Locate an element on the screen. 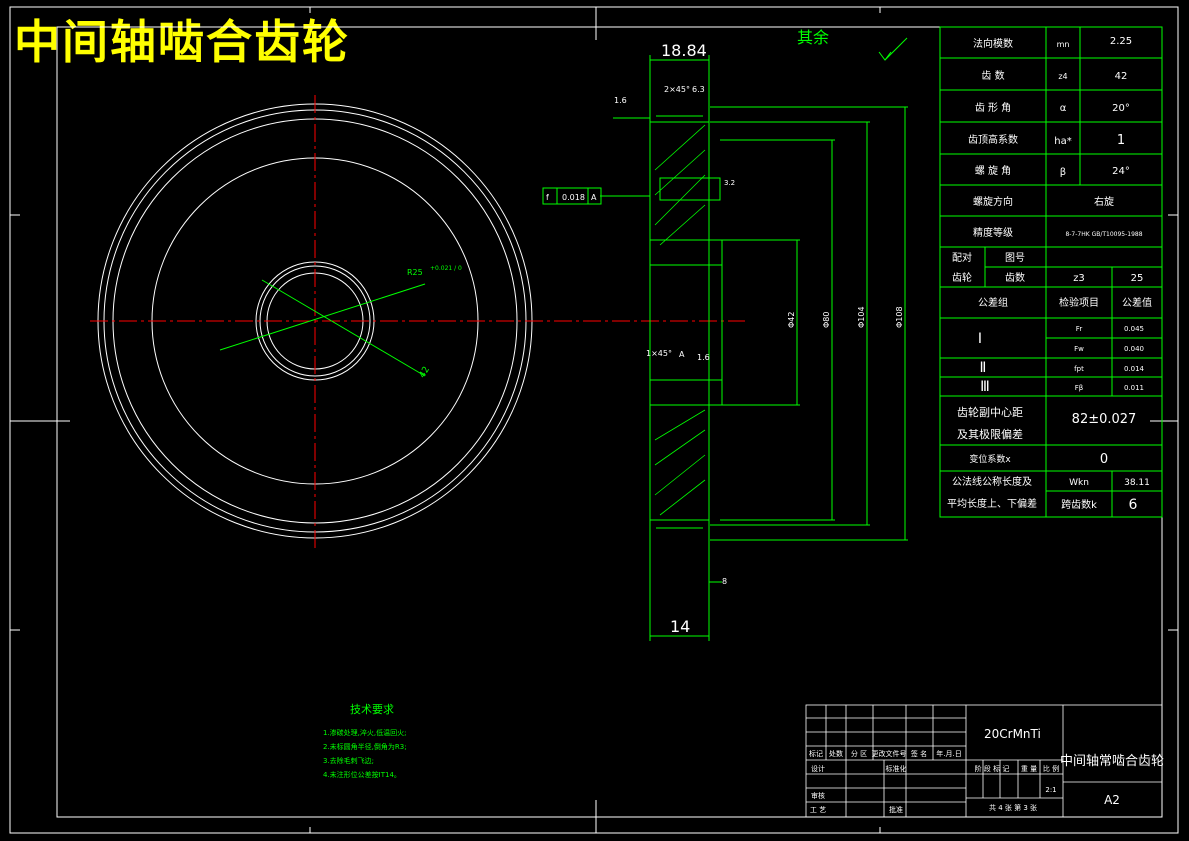 The image size is (1189, 841). tech-item: 1.渗碳处理,淬火,低温回火; is located at coordinates (365, 732).